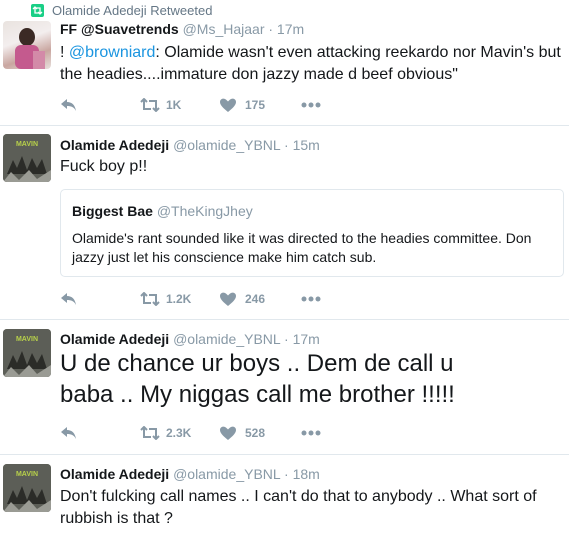 The width and height of the screenshot is (569, 541). I want to click on quoted-header: Biggest Bae @TheKingJhey, so click(162, 211).